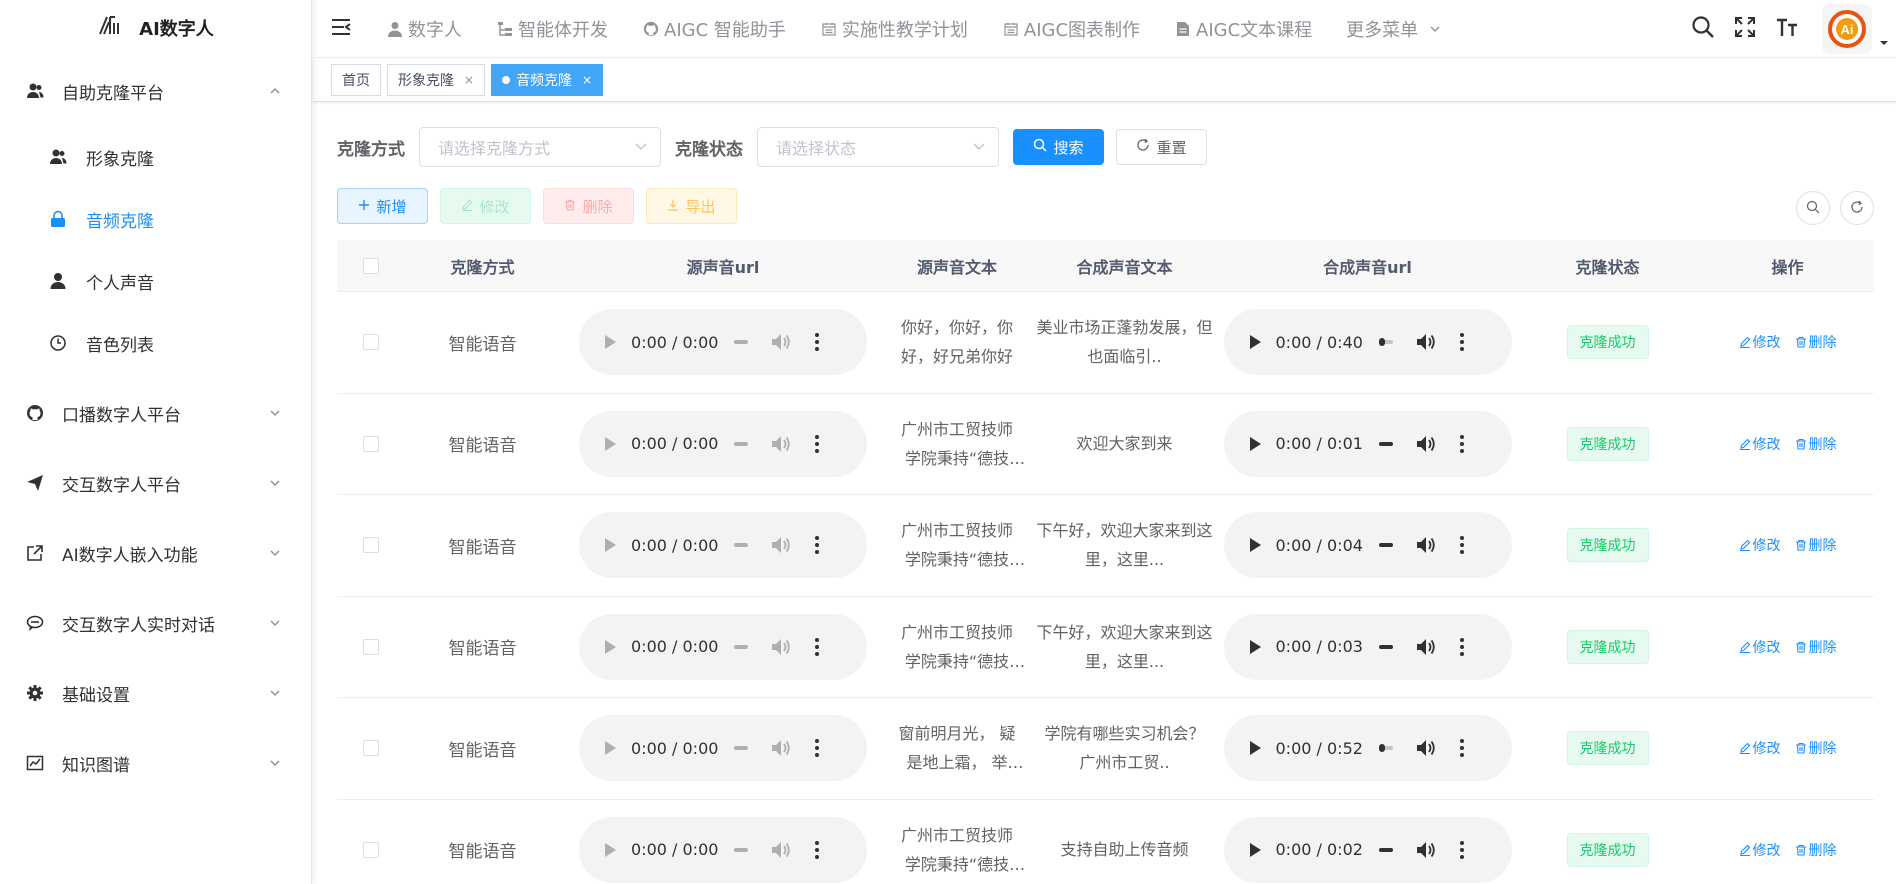 The image size is (1896, 884). What do you see at coordinates (371, 265) in the screenshot?
I see `select-all-checkbox` at bounding box center [371, 265].